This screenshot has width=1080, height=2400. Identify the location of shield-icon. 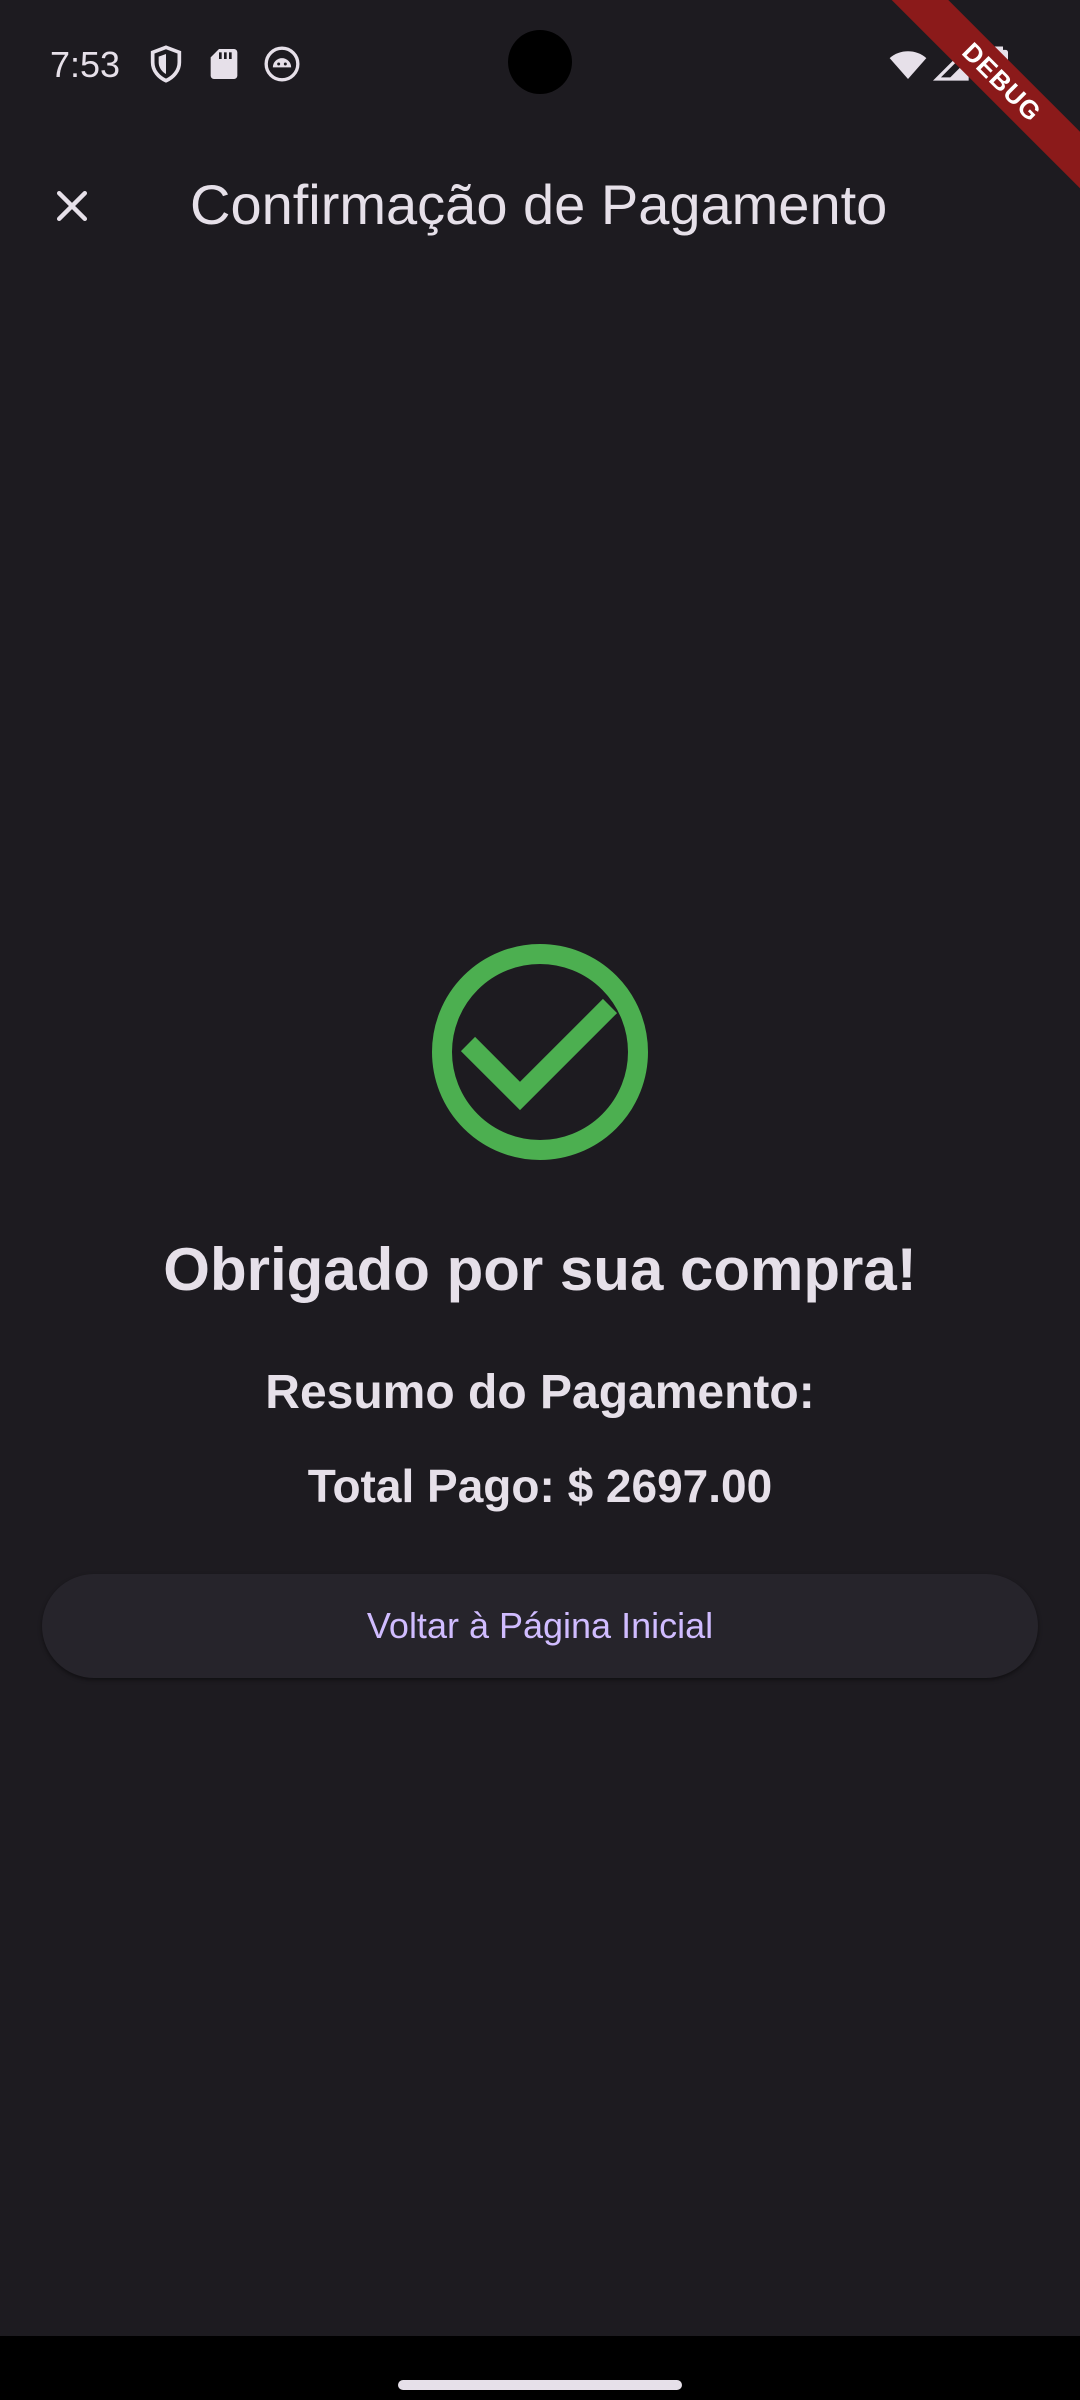
(166, 64).